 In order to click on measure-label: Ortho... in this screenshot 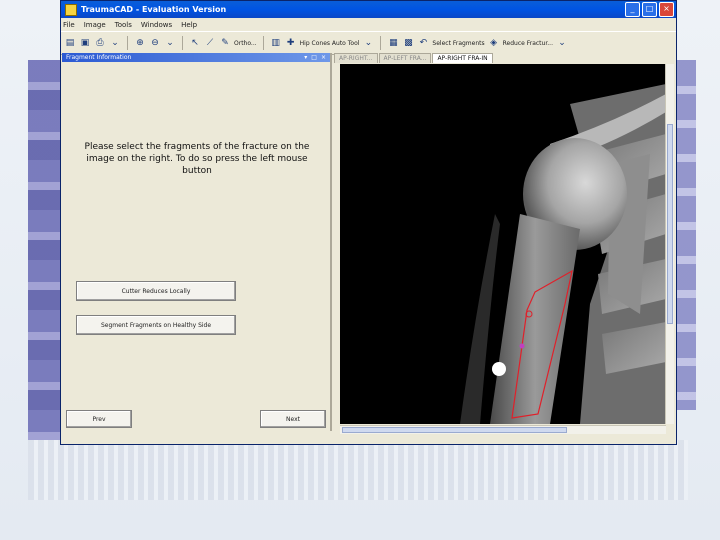, I will do `click(245, 43)`.